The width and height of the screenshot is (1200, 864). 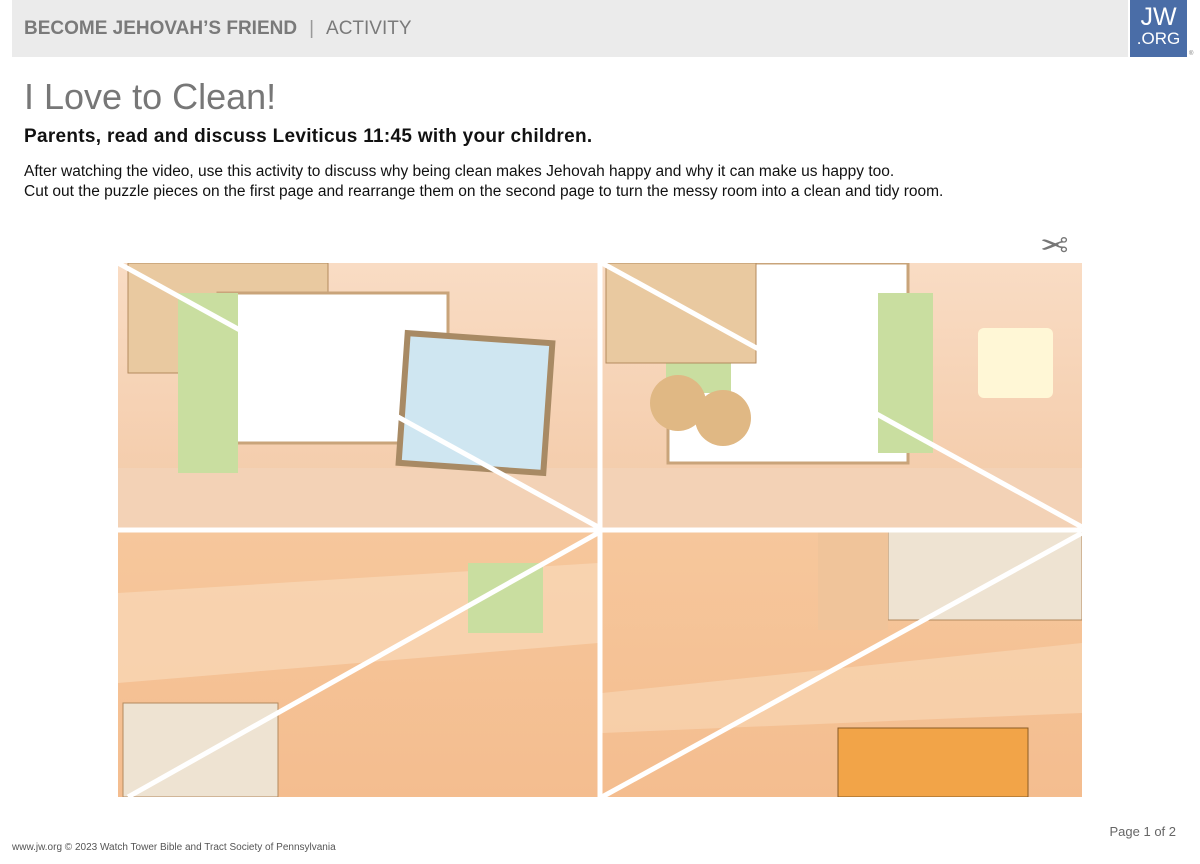 What do you see at coordinates (853, 580) in the screenshot?
I see `wall-corner` at bounding box center [853, 580].